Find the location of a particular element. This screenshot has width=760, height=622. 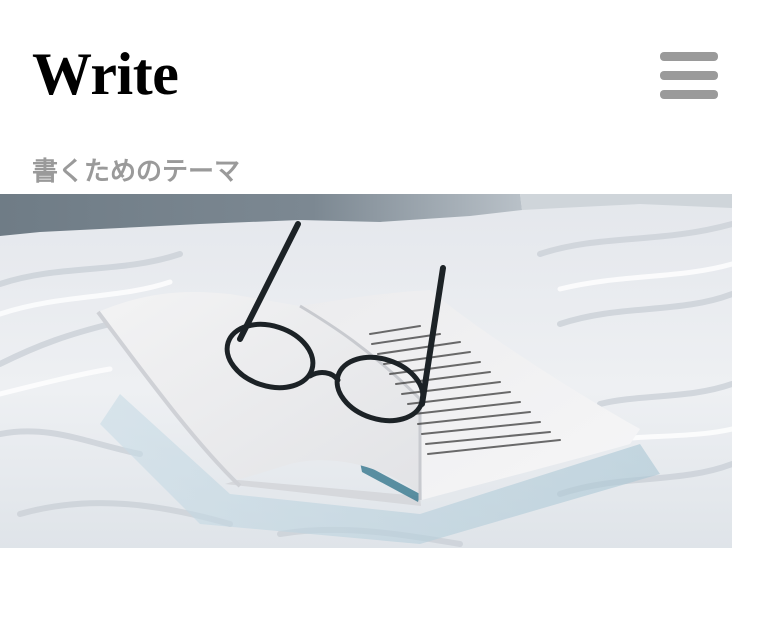

site-tagline: 書くためのテーマ is located at coordinates (136, 172).